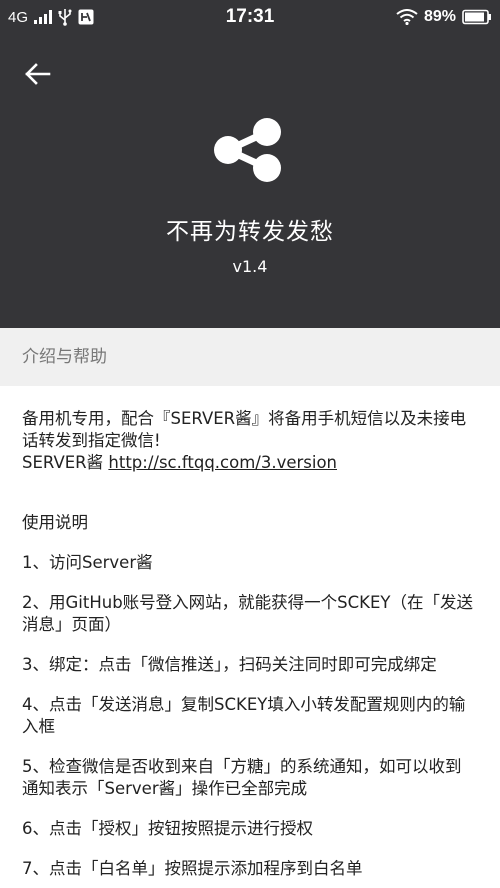  What do you see at coordinates (192, 868) in the screenshot?
I see `instruction-step: 7、点击「白名单」按照提示添加程序到白名单` at bounding box center [192, 868].